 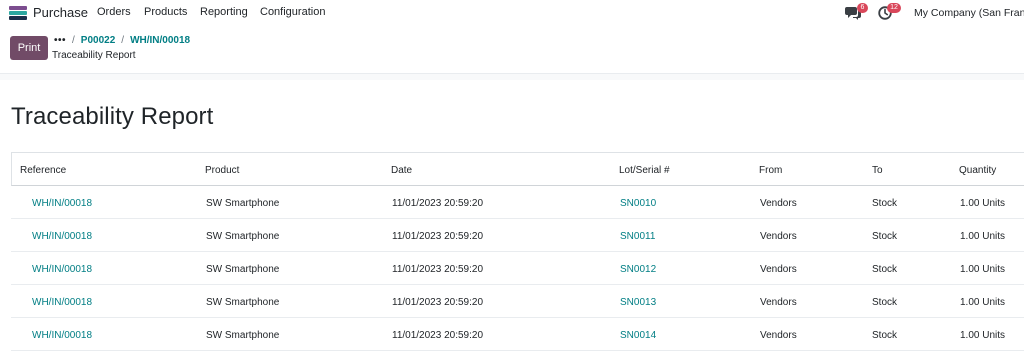 What do you see at coordinates (638, 302) in the screenshot?
I see `lot-serial-link: SN0013` at bounding box center [638, 302].